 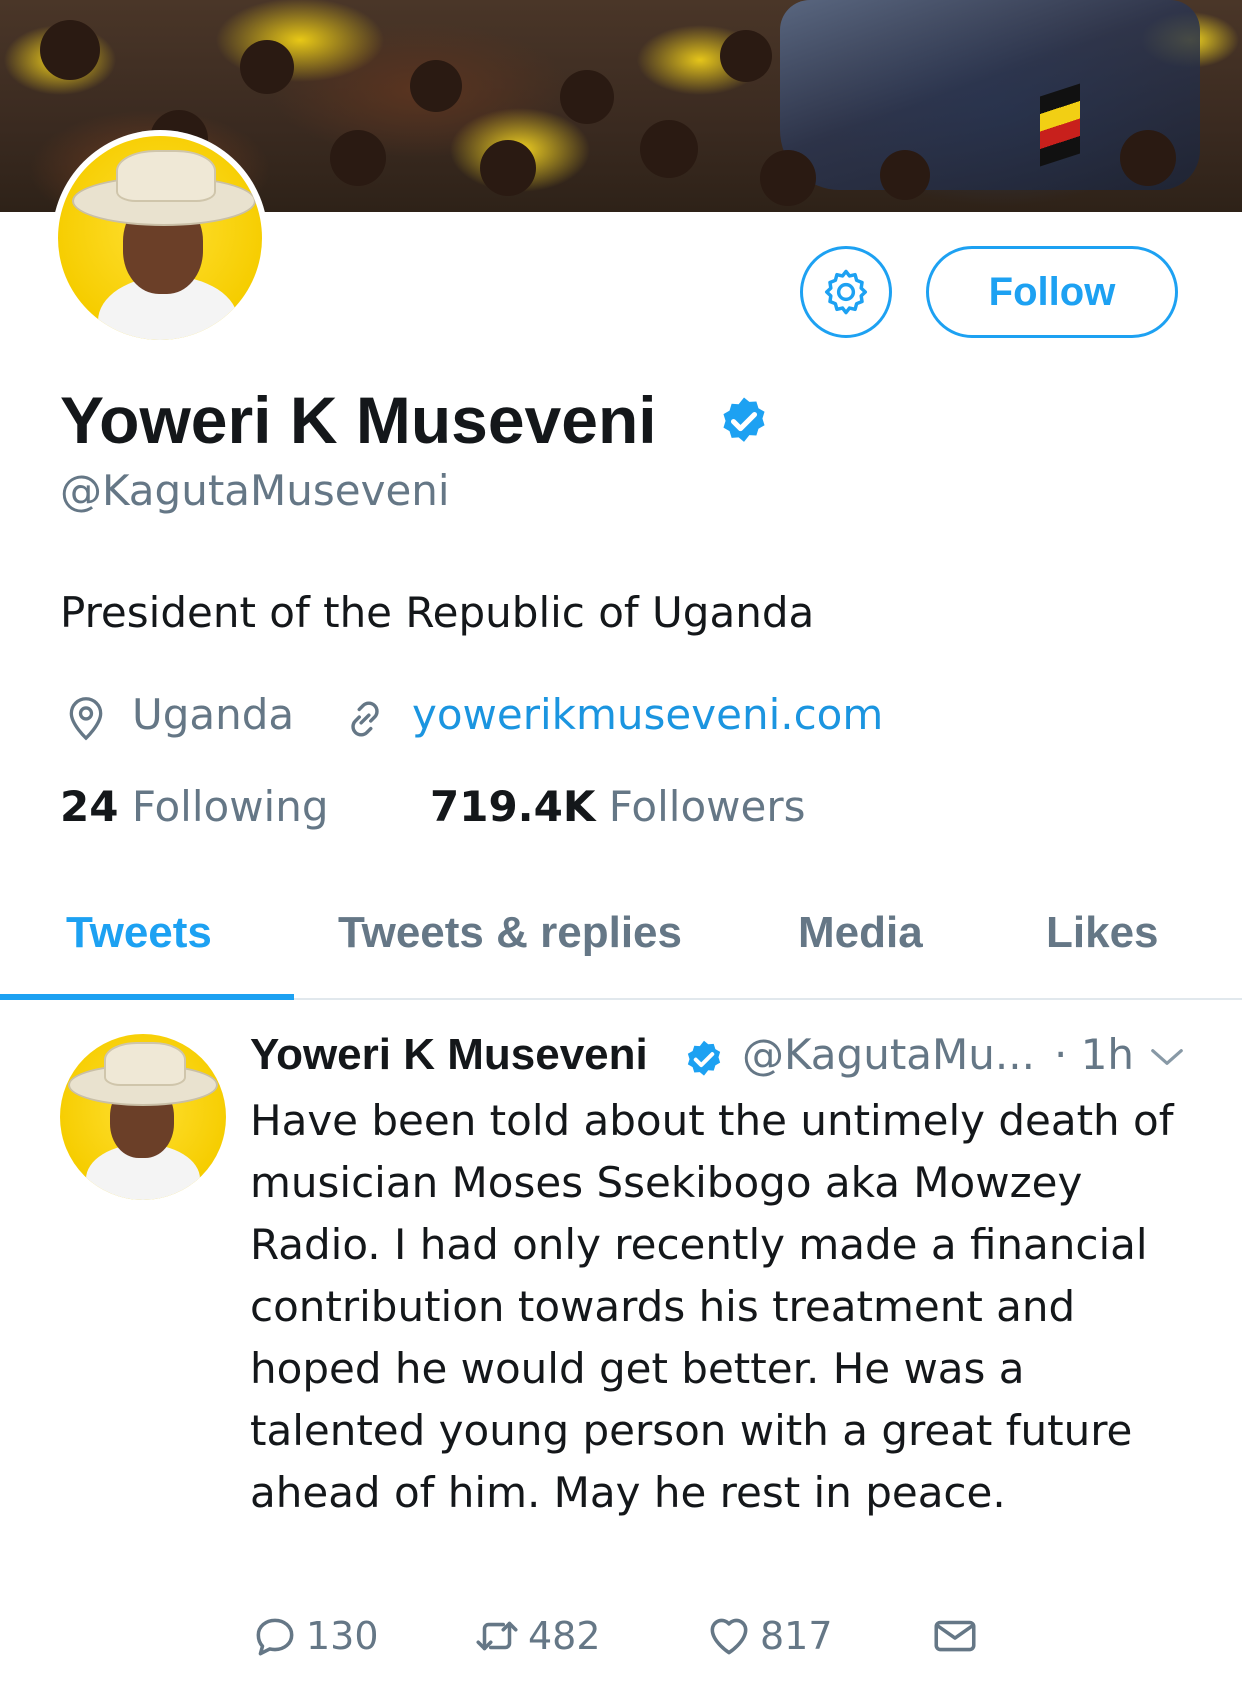 What do you see at coordinates (213, 714) in the screenshot?
I see `profile-location: Uganda` at bounding box center [213, 714].